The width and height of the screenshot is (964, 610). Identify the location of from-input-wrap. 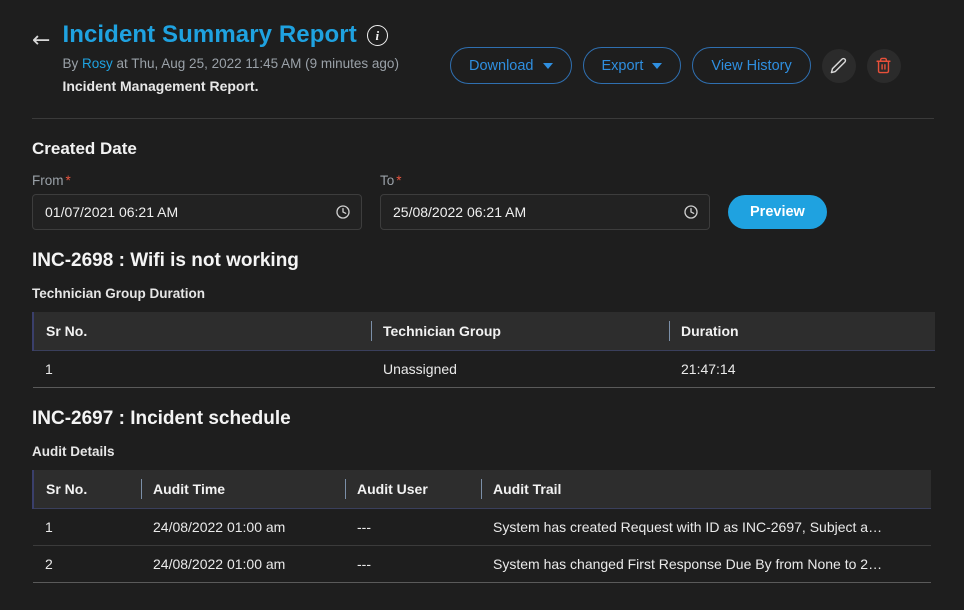
(197, 212).